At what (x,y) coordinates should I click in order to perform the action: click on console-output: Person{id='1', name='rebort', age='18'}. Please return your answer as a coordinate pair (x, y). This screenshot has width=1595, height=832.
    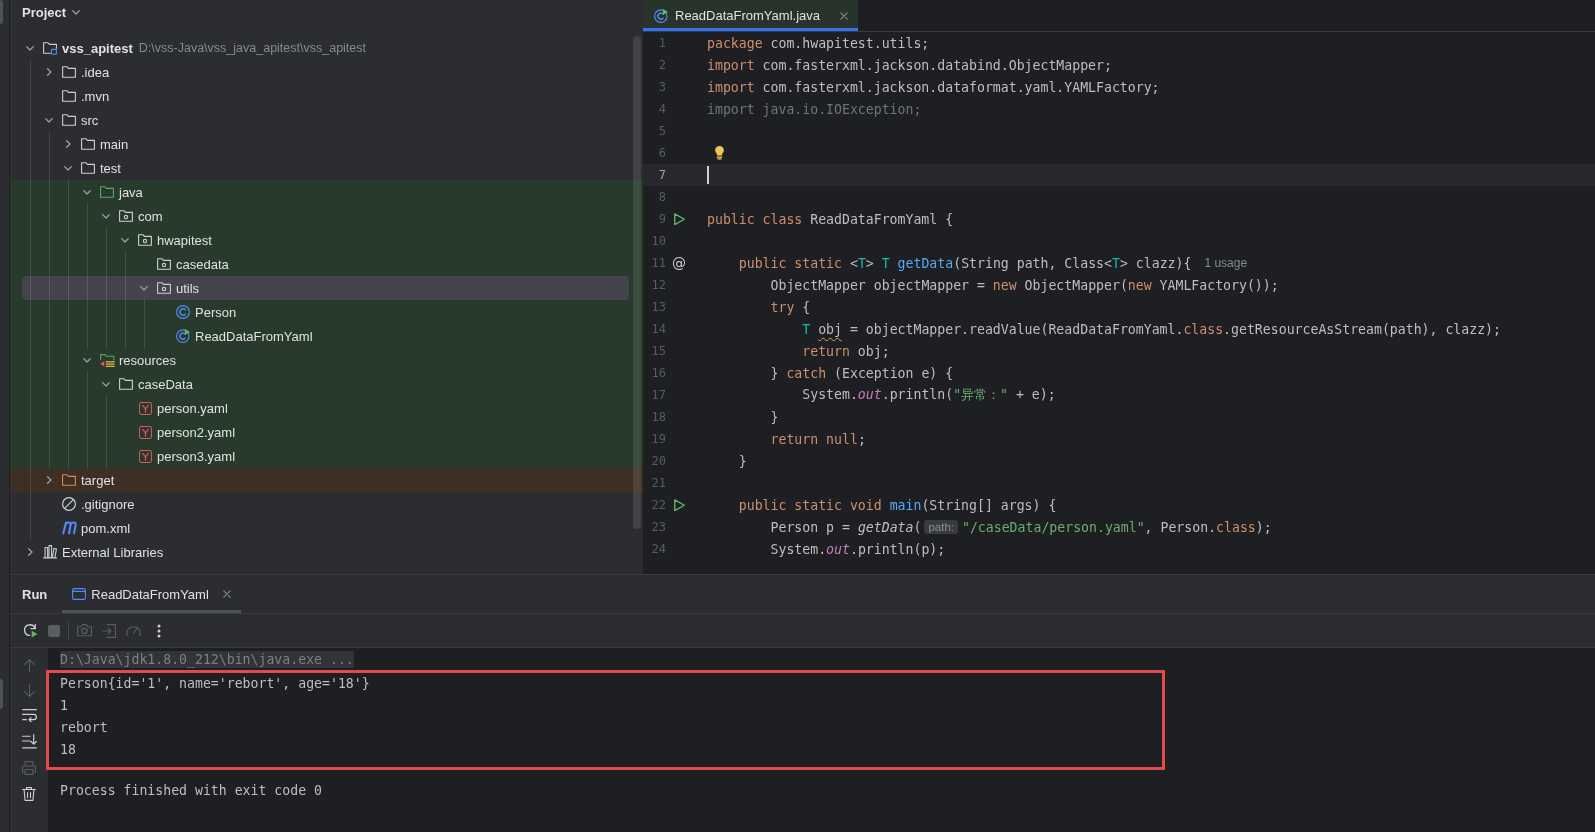
    Looking at the image, I should click on (215, 684).